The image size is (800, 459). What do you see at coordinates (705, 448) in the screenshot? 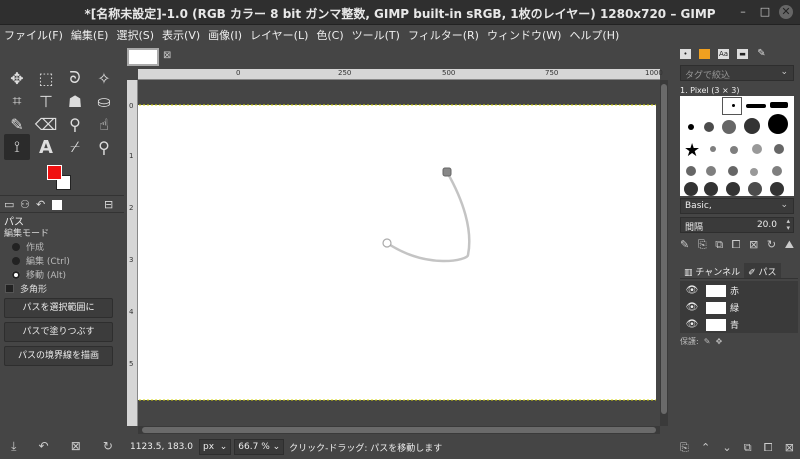
I see `raise-channel-icon: ⌃` at bounding box center [705, 448].